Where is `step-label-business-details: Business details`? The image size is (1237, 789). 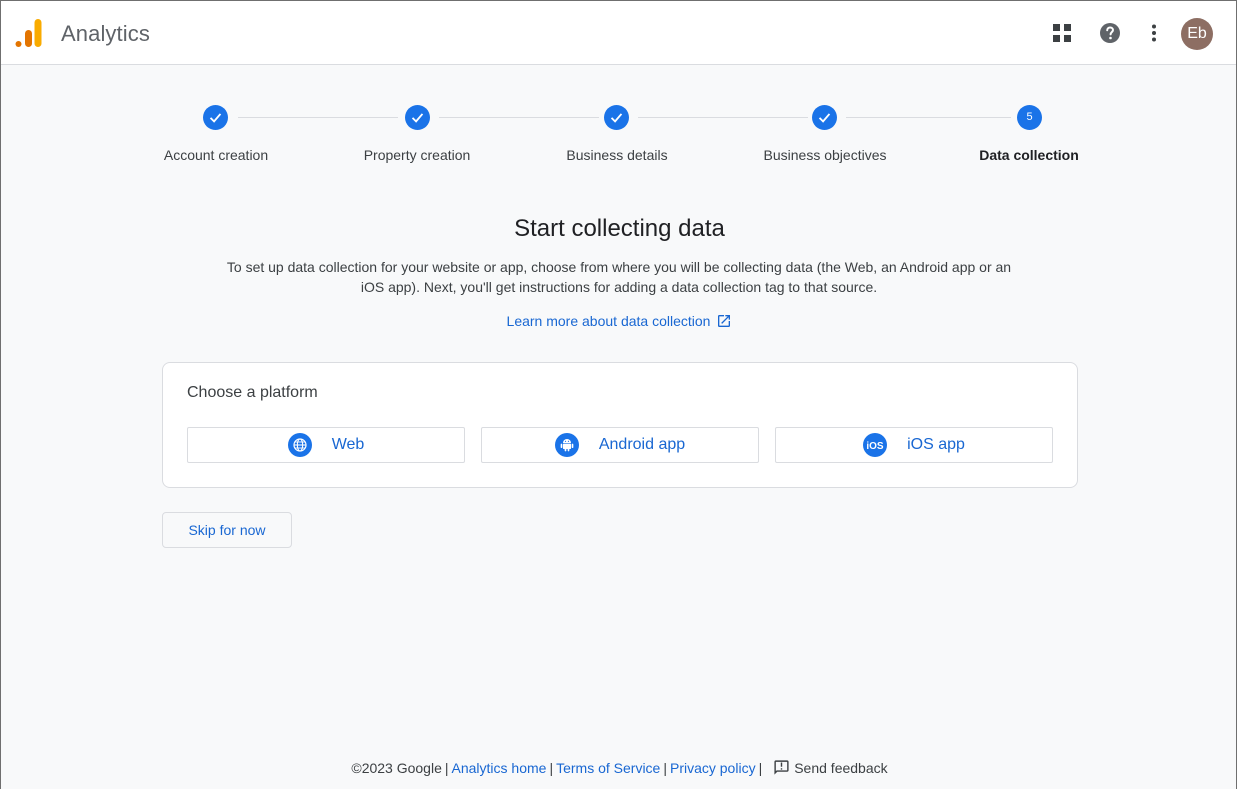 step-label-business-details: Business details is located at coordinates (617, 155).